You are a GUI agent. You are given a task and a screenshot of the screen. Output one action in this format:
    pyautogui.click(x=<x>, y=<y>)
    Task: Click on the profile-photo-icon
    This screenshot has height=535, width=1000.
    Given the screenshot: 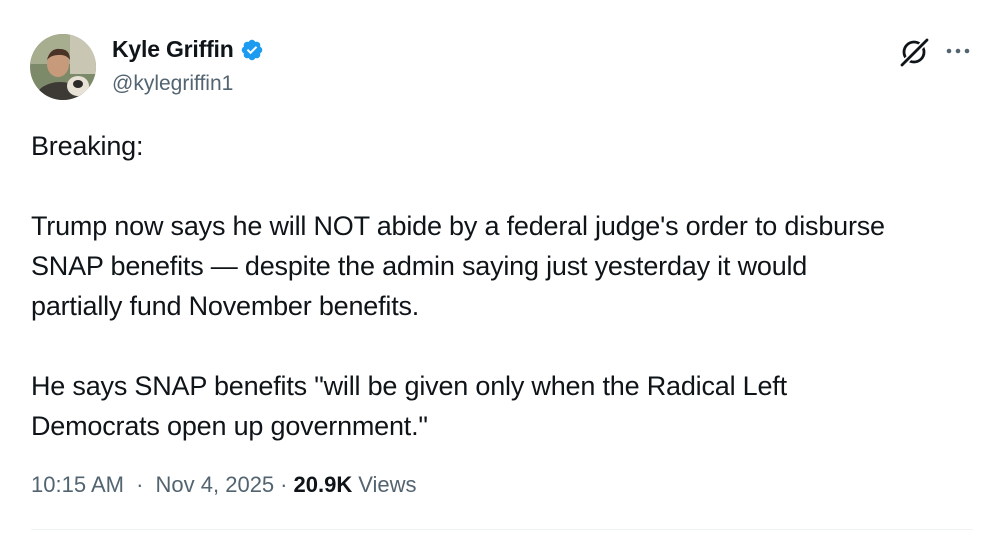 What is the action you would take?
    pyautogui.click(x=63, y=67)
    